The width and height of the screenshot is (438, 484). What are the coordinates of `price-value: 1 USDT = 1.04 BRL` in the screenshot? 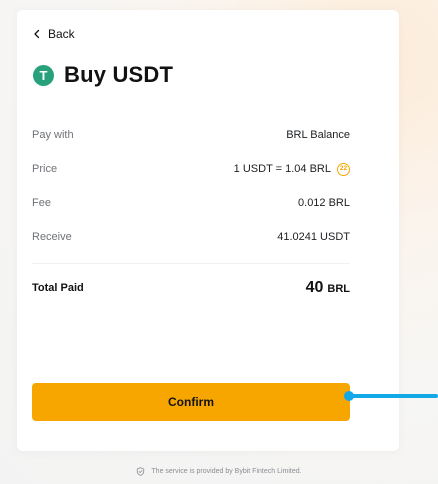 It's located at (282, 169).